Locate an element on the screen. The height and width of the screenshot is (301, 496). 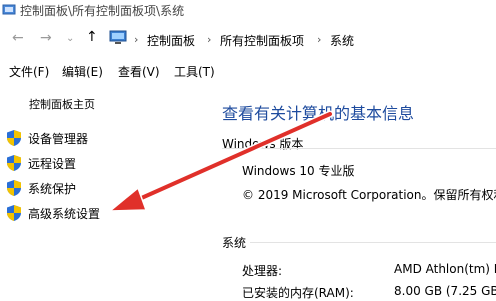
sidebar-item-label: 远程设置 is located at coordinates (52, 164).